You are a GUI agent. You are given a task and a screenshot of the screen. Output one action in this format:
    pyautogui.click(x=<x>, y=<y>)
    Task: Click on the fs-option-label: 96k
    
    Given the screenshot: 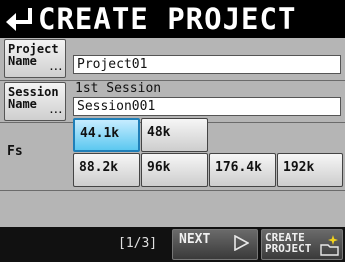 What is the action you would take?
    pyautogui.click(x=159, y=167)
    